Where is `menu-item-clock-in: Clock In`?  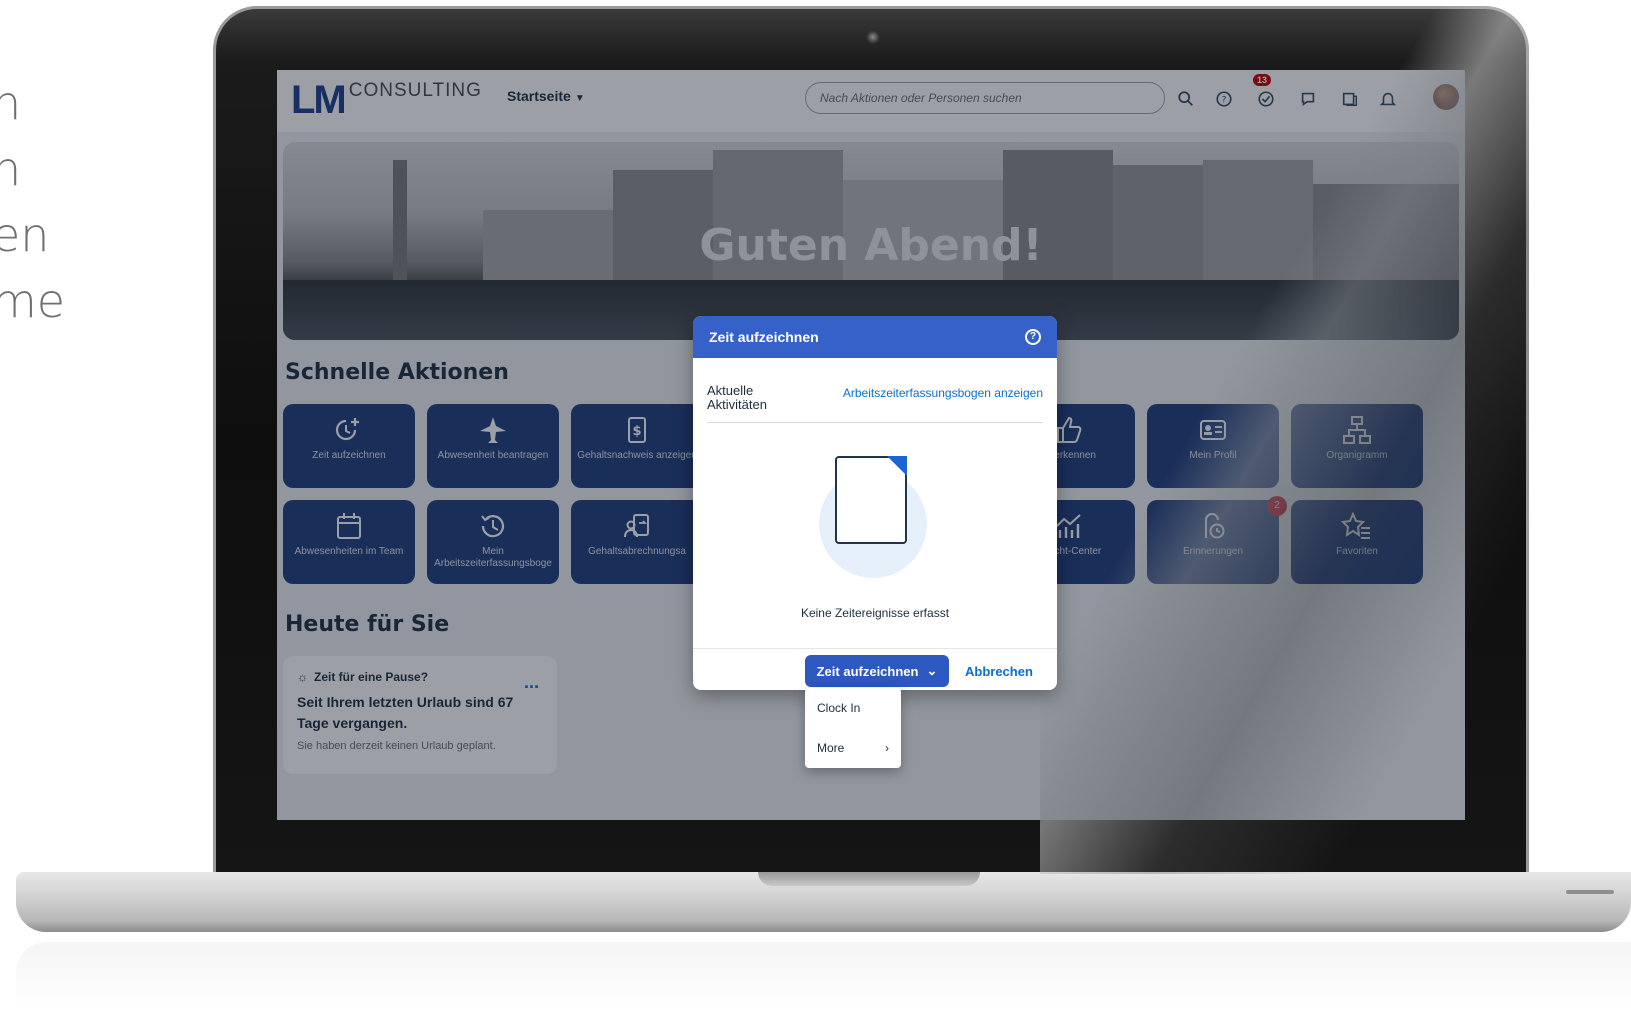 menu-item-clock-in: Clock In is located at coordinates (853, 708).